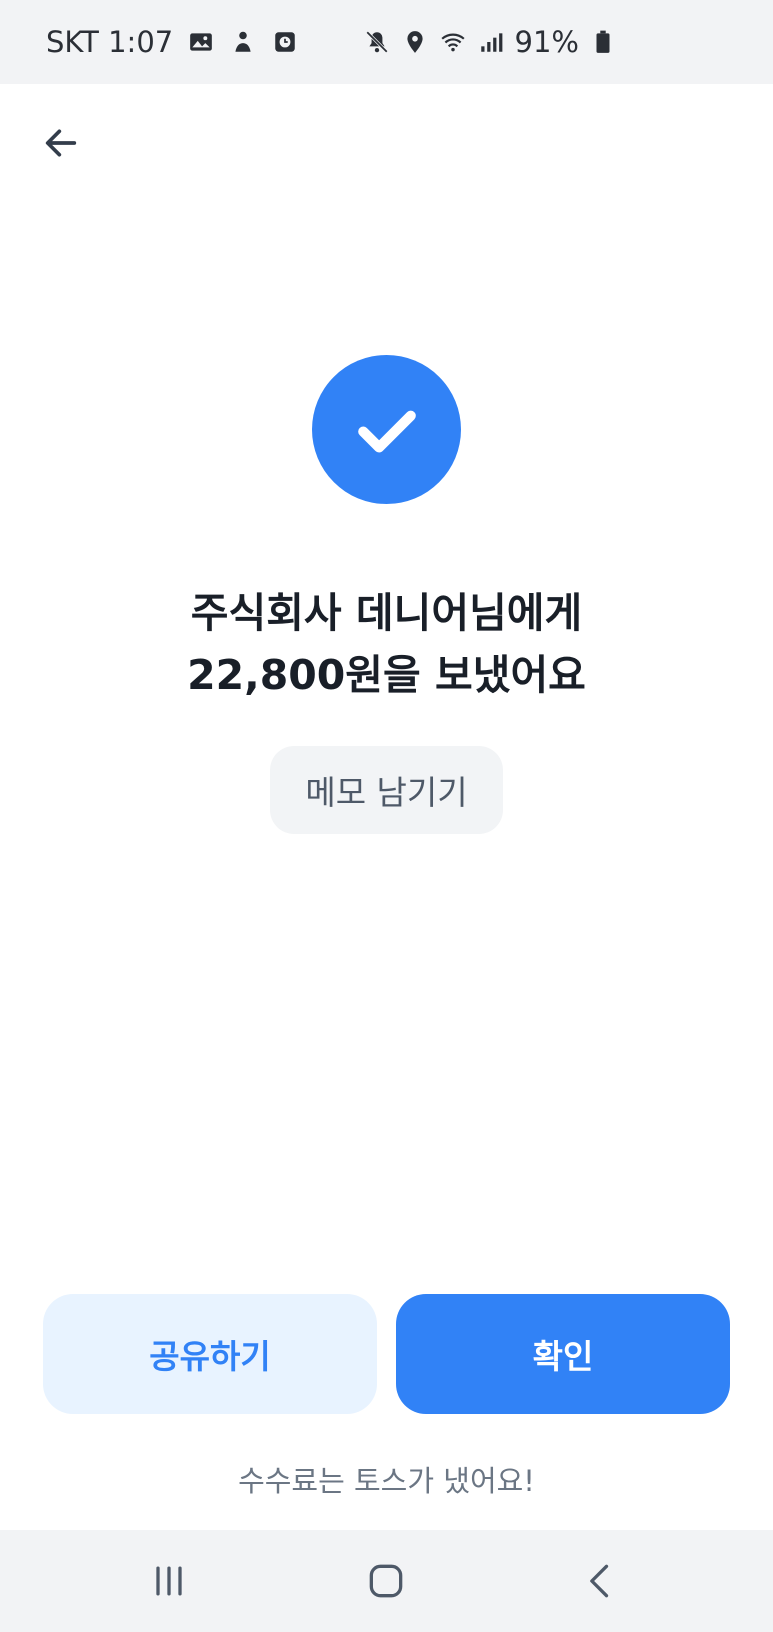 The height and width of the screenshot is (1632, 773). I want to click on status-bar: SKT 1:07 91%, so click(386, 42).